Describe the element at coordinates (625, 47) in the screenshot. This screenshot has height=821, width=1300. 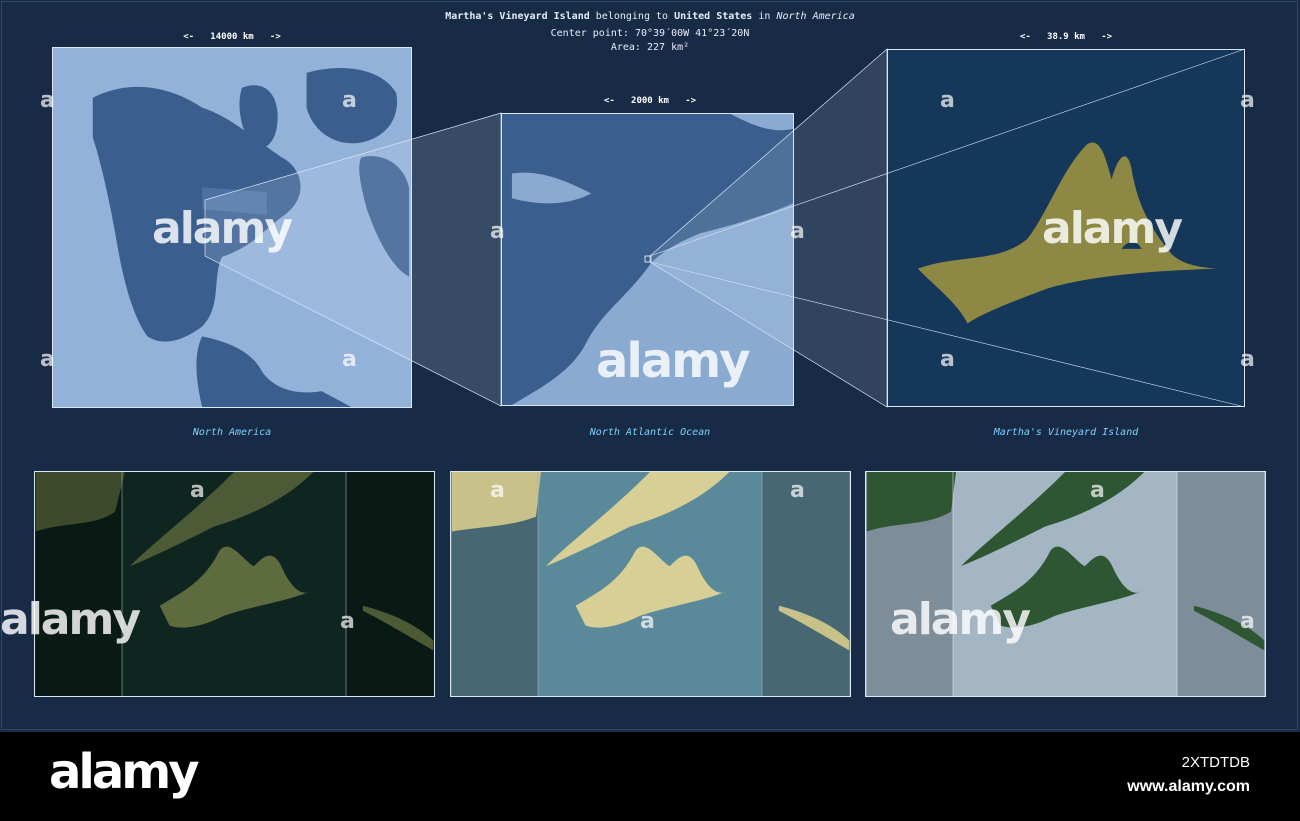
I see `area-label: Area:` at that location.